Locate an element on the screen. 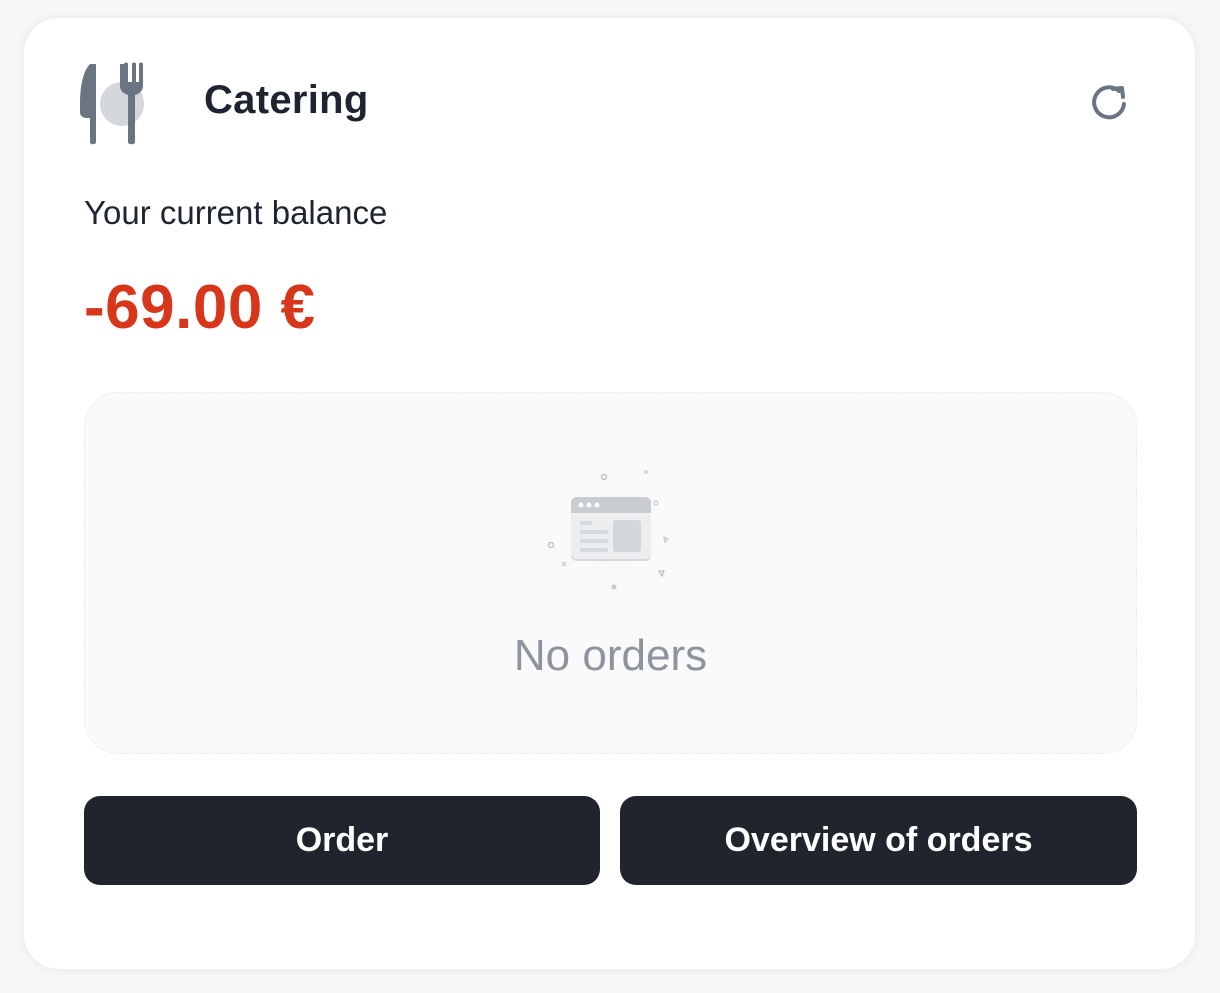 The image size is (1220, 993). balance-label: Your current balance is located at coordinates (236, 212).